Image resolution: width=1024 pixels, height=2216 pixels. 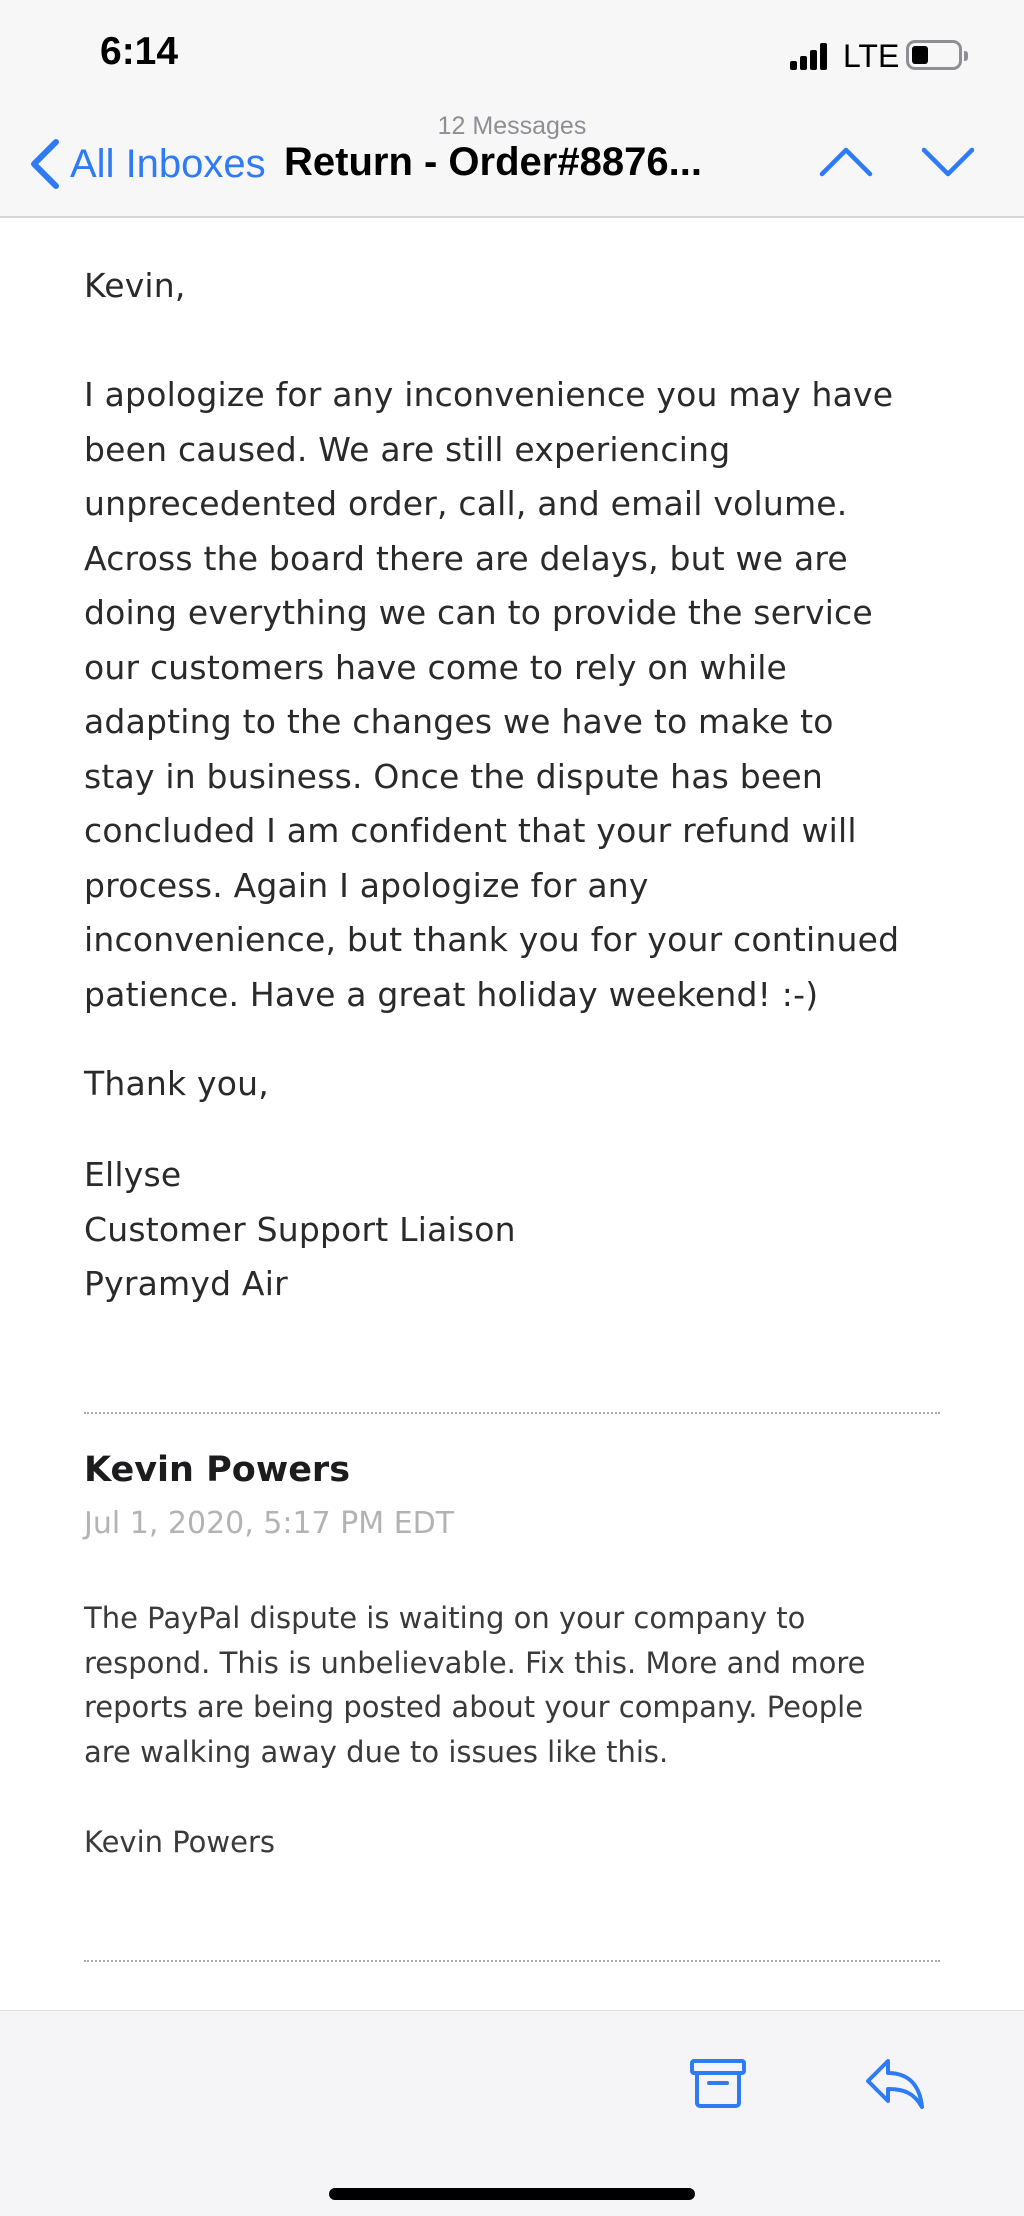 I want to click on archive-button, so click(x=718, y=2083).